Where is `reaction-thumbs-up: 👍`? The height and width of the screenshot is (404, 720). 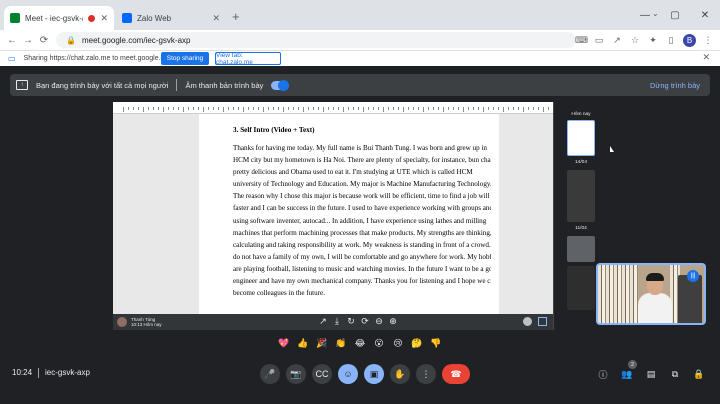 reaction-thumbs-up: 👍 is located at coordinates (303, 343).